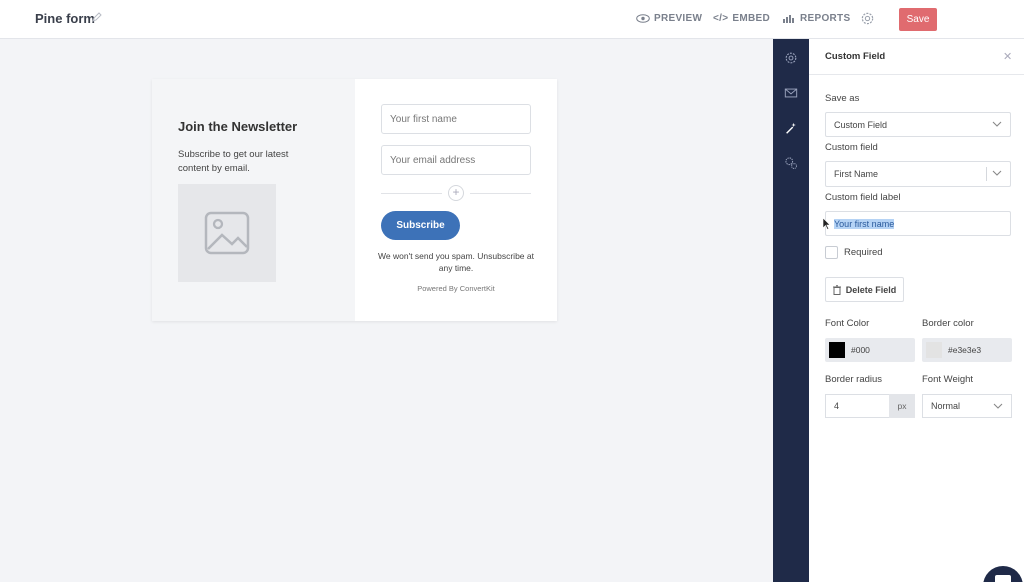 This screenshot has width=1024, height=582. I want to click on image-placeholder, so click(227, 233).